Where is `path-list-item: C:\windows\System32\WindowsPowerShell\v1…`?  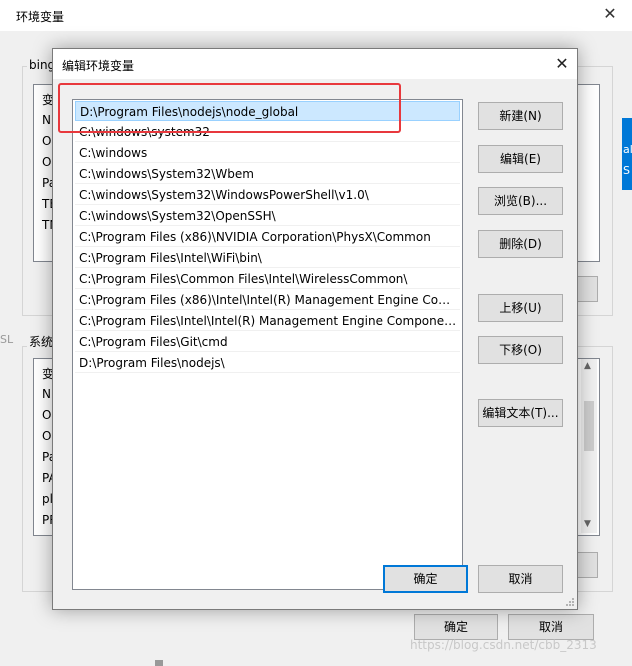 path-list-item: C:\windows\System32\WindowsPowerShell\v1… is located at coordinates (267, 195).